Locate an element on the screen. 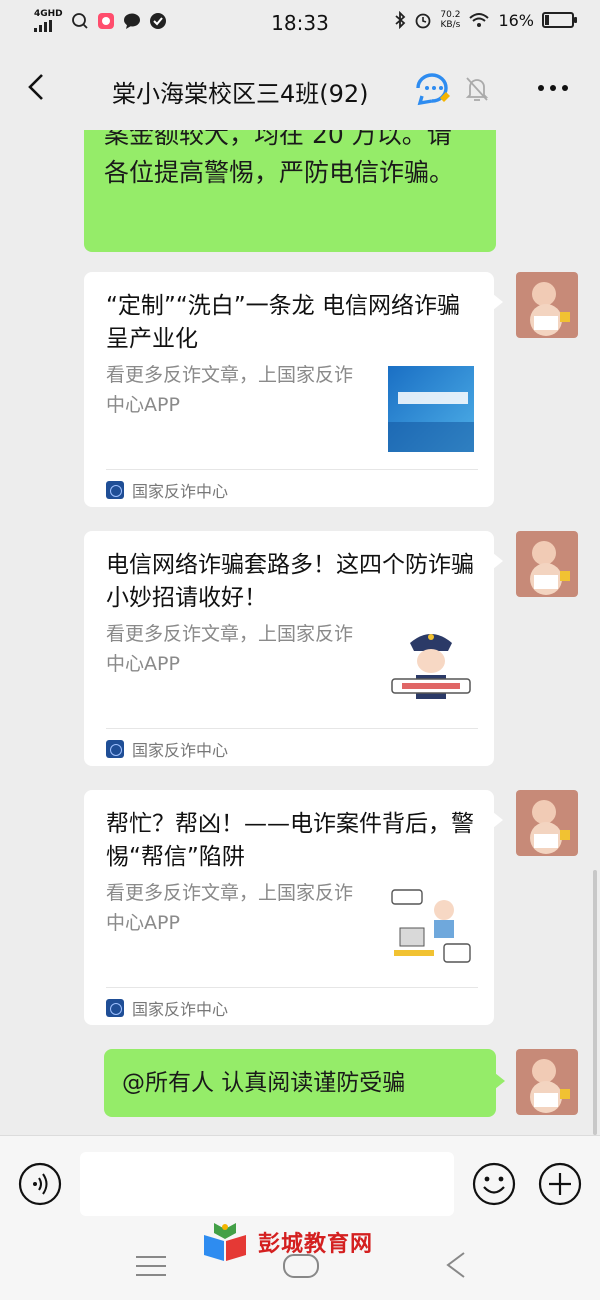 Image resolution: width=600 pixels, height=1300 pixels. battery-icon is located at coordinates (559, 20).